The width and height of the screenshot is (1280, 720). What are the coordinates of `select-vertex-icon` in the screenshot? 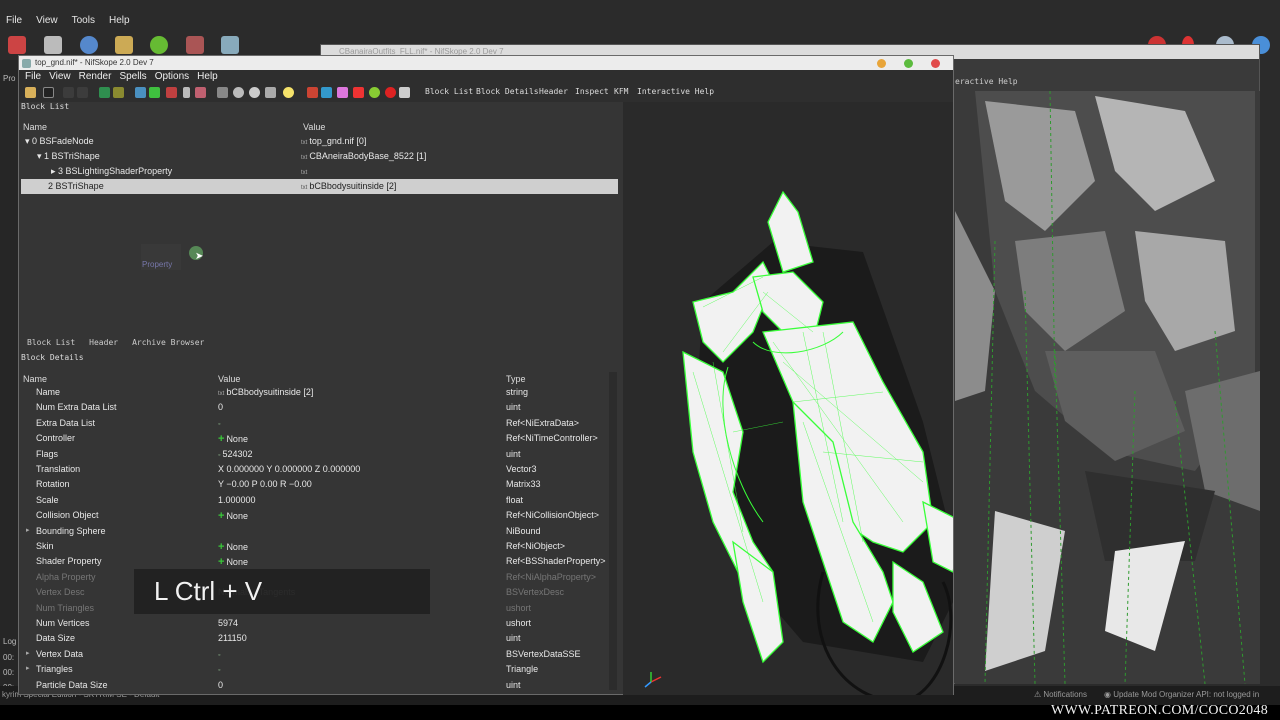 It's located at (200, 92).